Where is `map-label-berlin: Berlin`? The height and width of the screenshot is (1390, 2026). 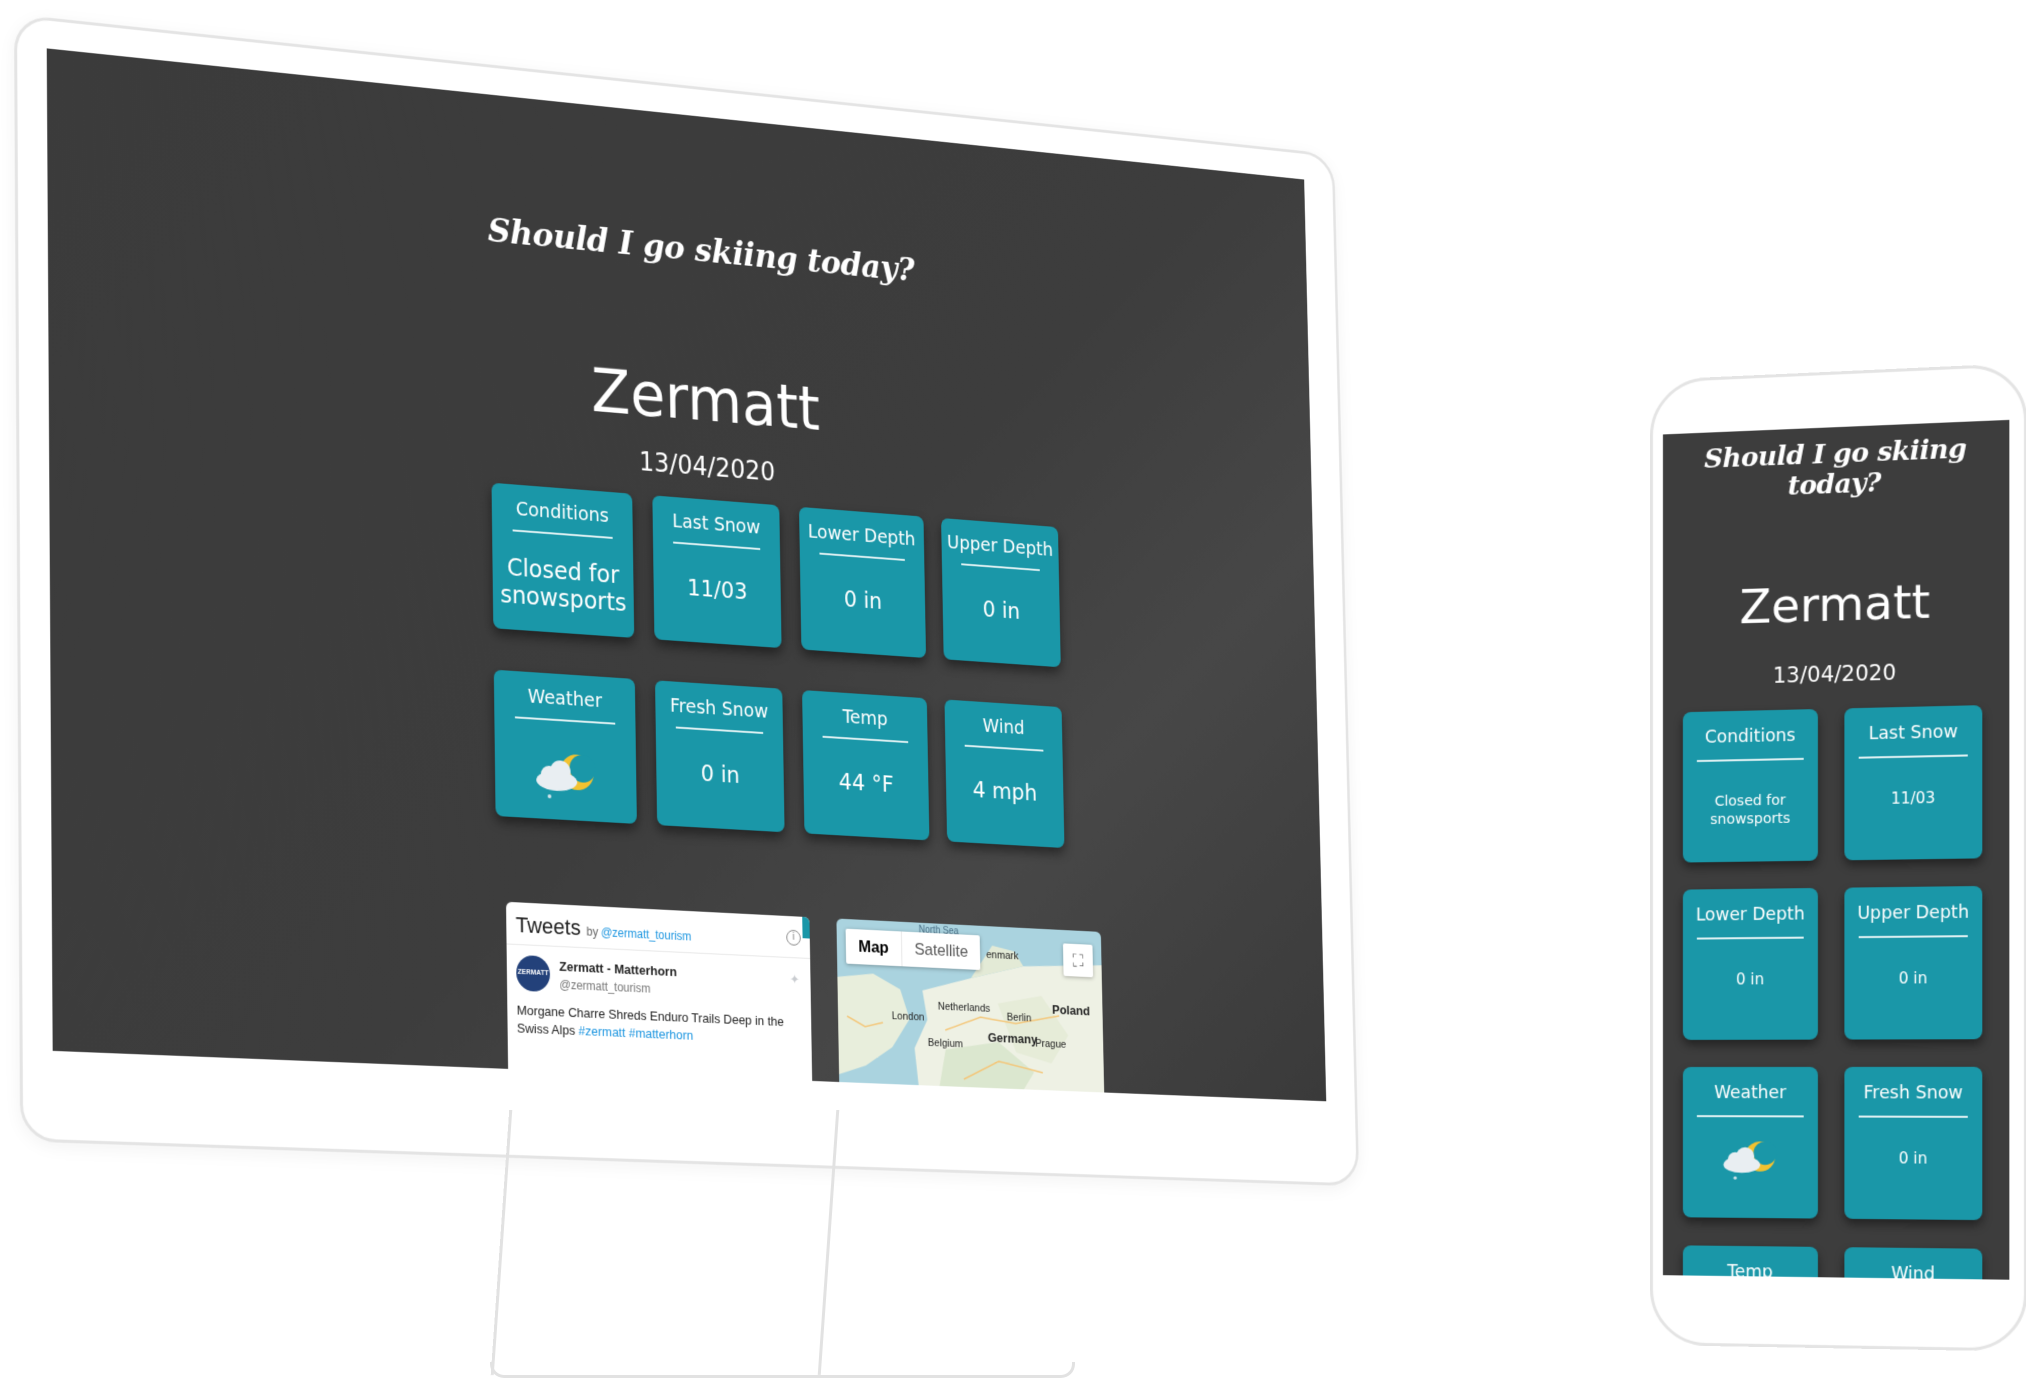 map-label-berlin: Berlin is located at coordinates (1019, 1018).